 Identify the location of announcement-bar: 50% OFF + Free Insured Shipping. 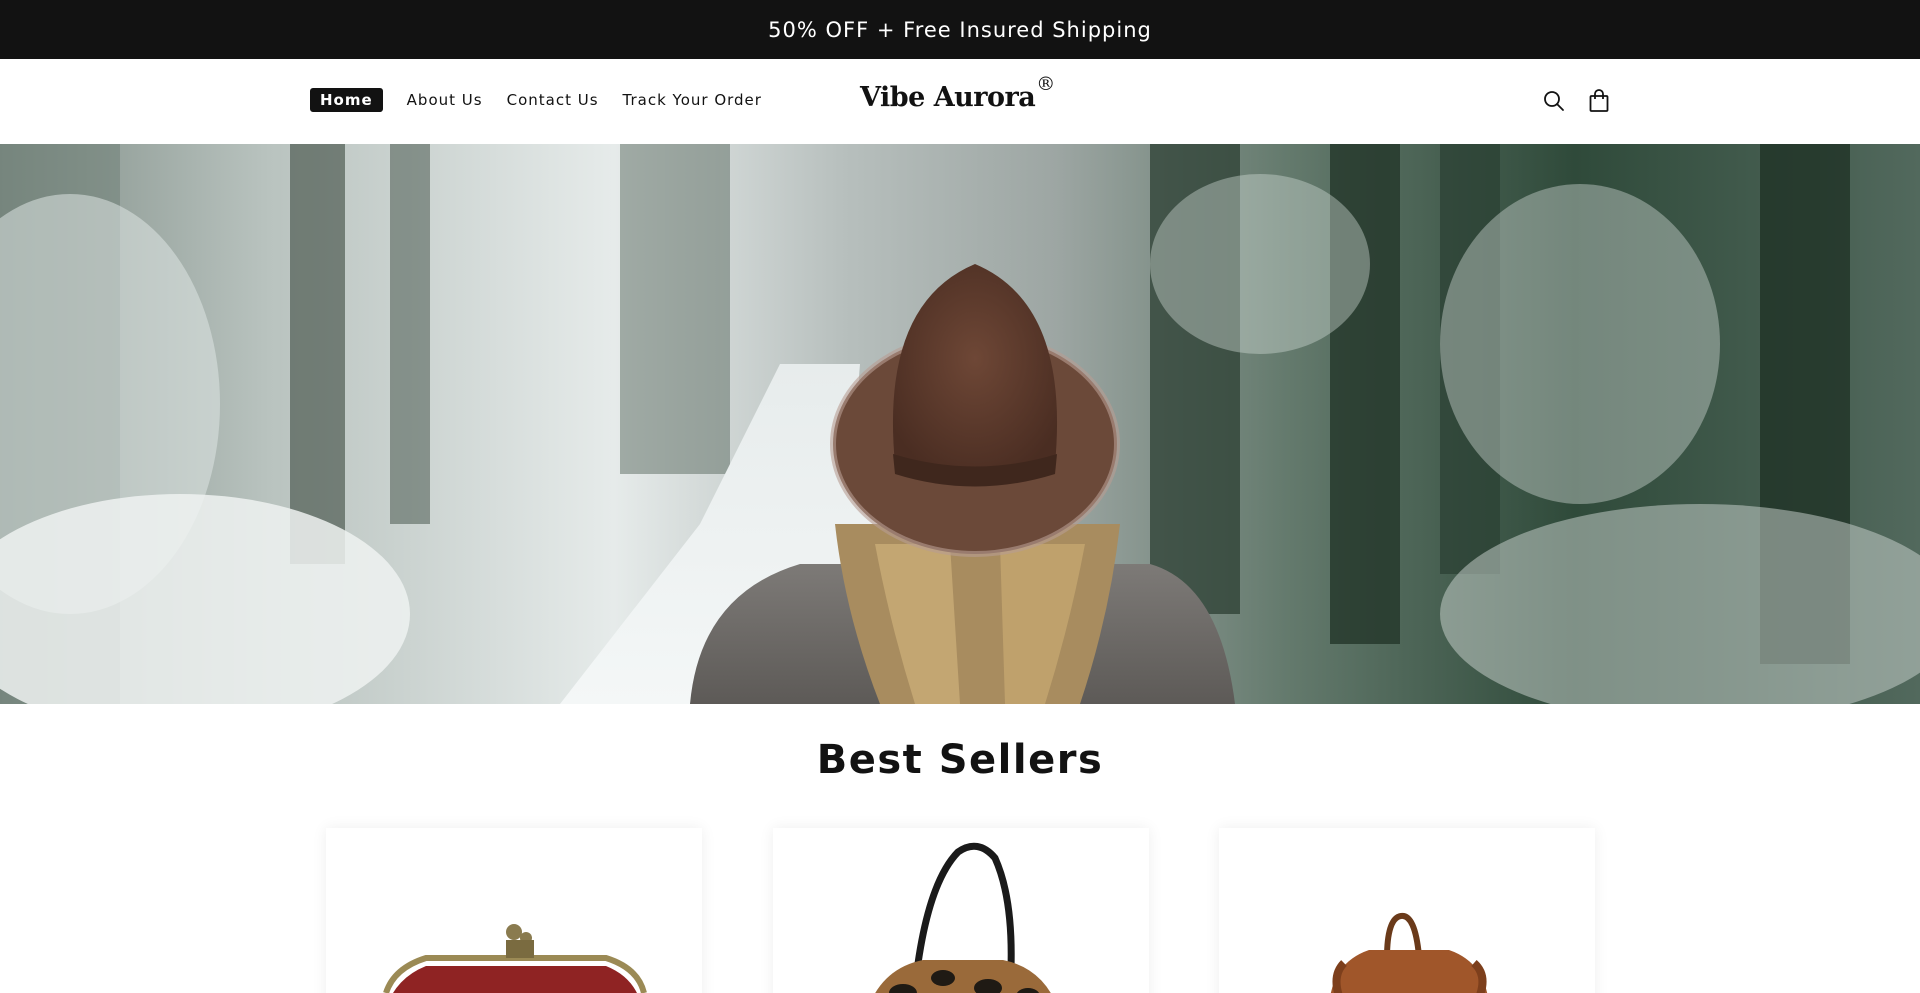
(960, 29).